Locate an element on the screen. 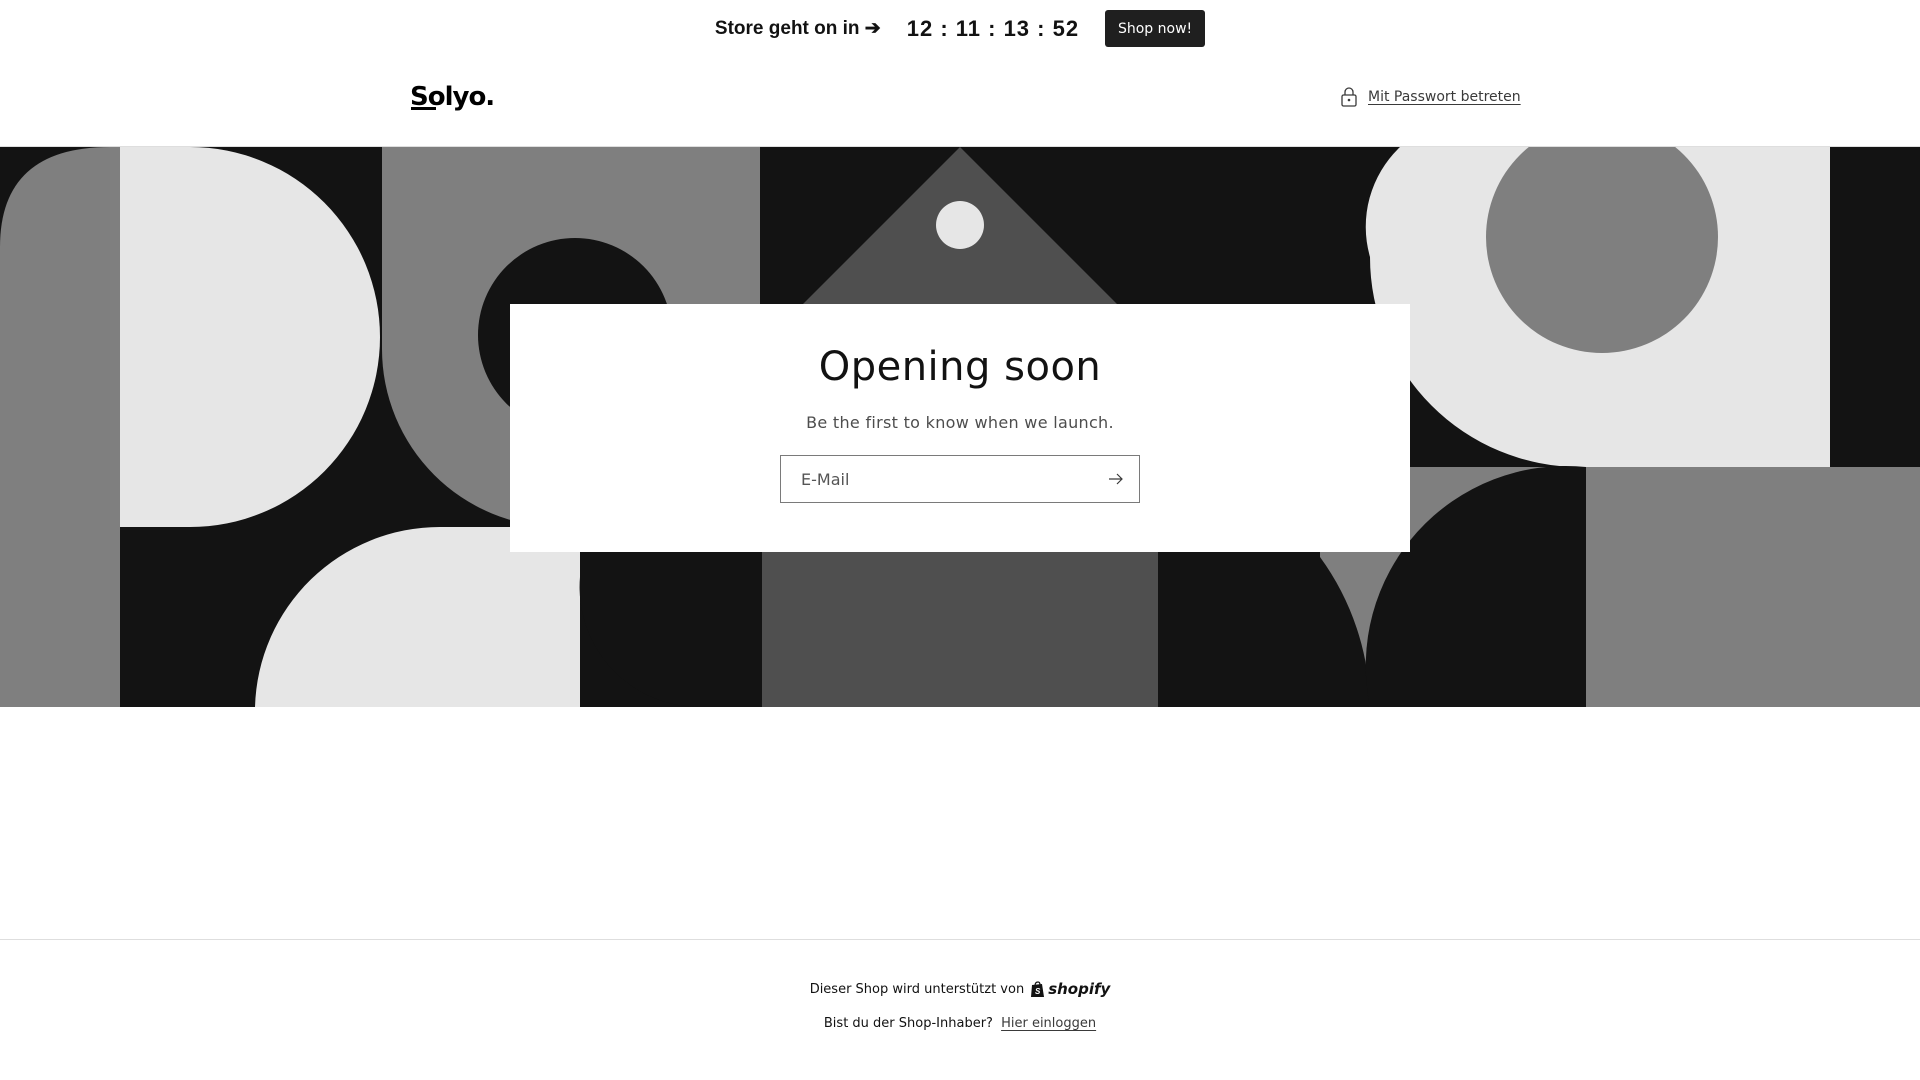 The height and width of the screenshot is (1080, 1920). powered-by-text: Dieser Shop wird unterstützt von is located at coordinates (917, 989).